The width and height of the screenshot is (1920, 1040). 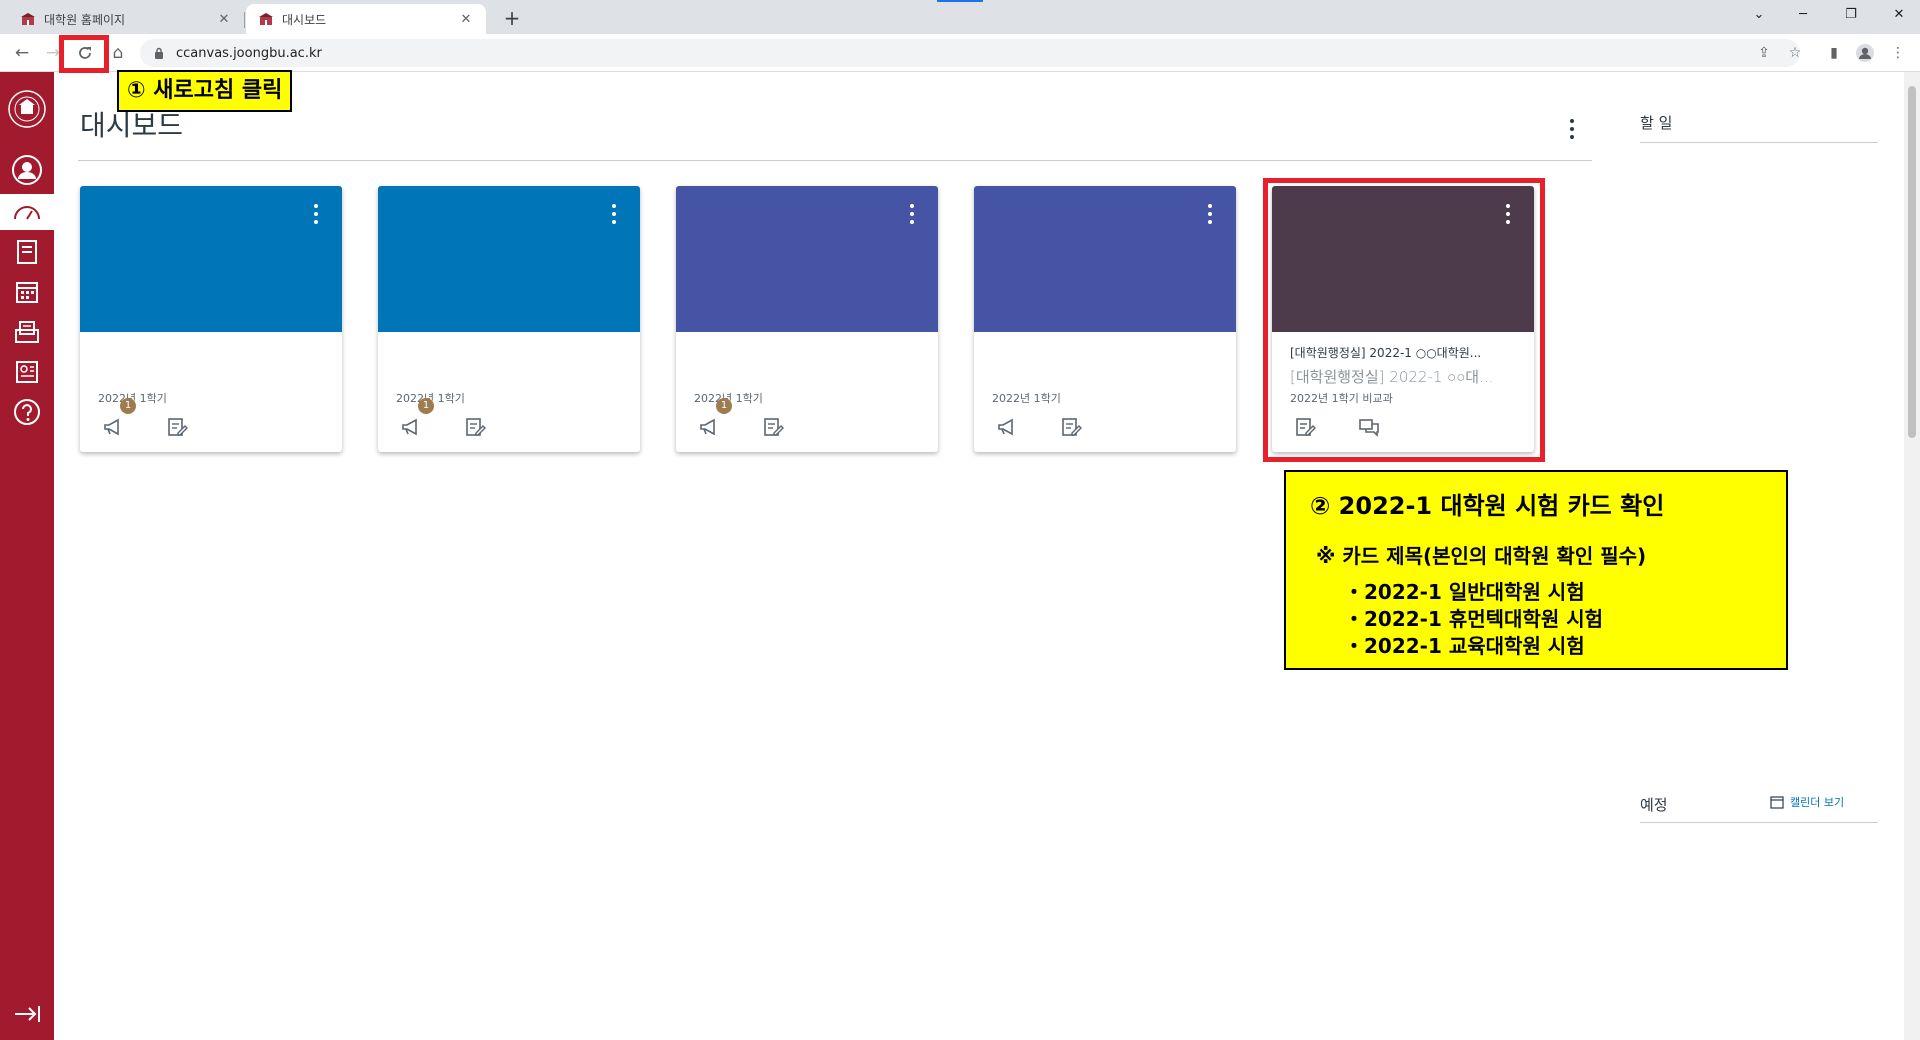 What do you see at coordinates (1474, 619) in the screenshot?
I see `step2-bullet: ・2022-1 휴먼텍대학원 시험` at bounding box center [1474, 619].